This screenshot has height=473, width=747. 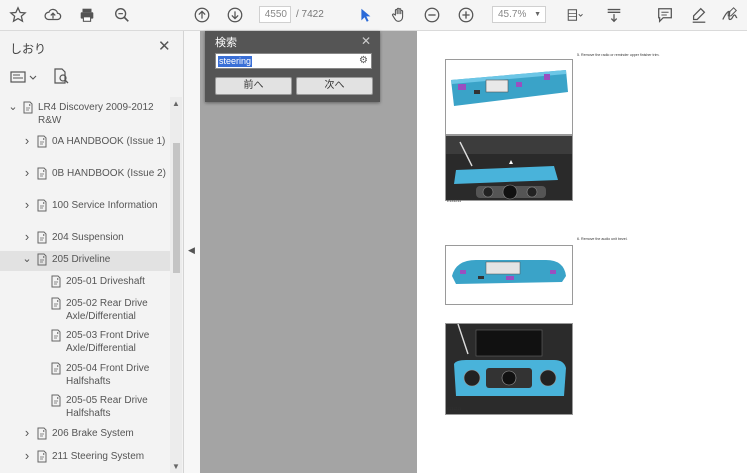 I want to click on options-menu-button, so click(x=24, y=77).